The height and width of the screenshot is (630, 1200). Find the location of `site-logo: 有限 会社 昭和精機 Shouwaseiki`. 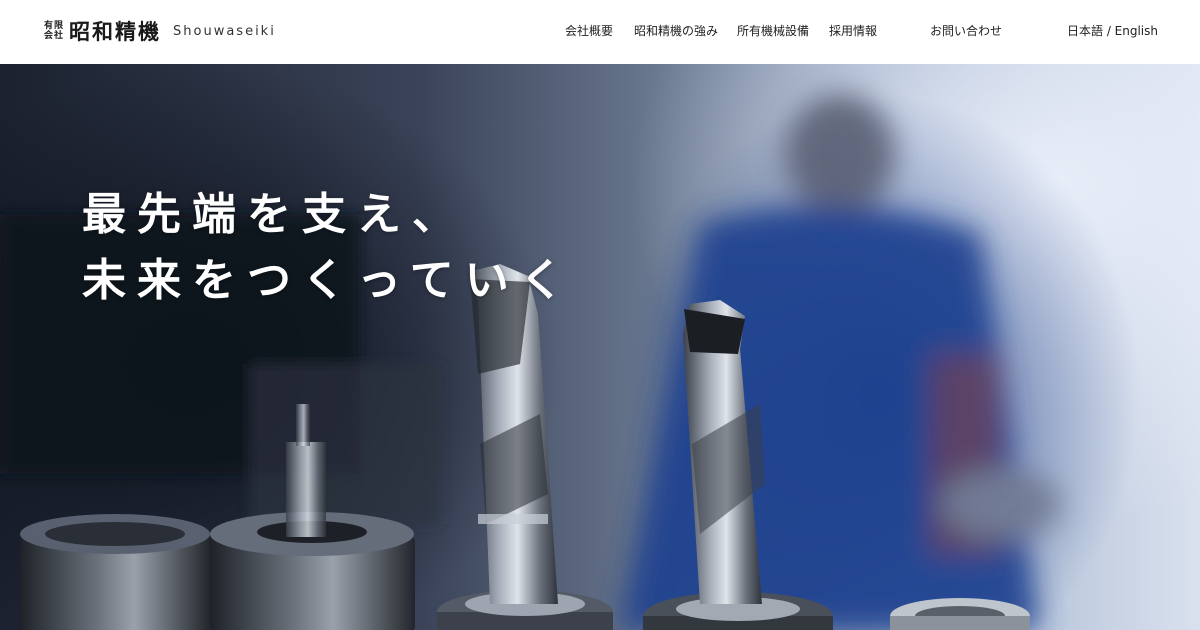

site-logo: 有限 会社 昭和精機 Shouwaseiki is located at coordinates (160, 31).